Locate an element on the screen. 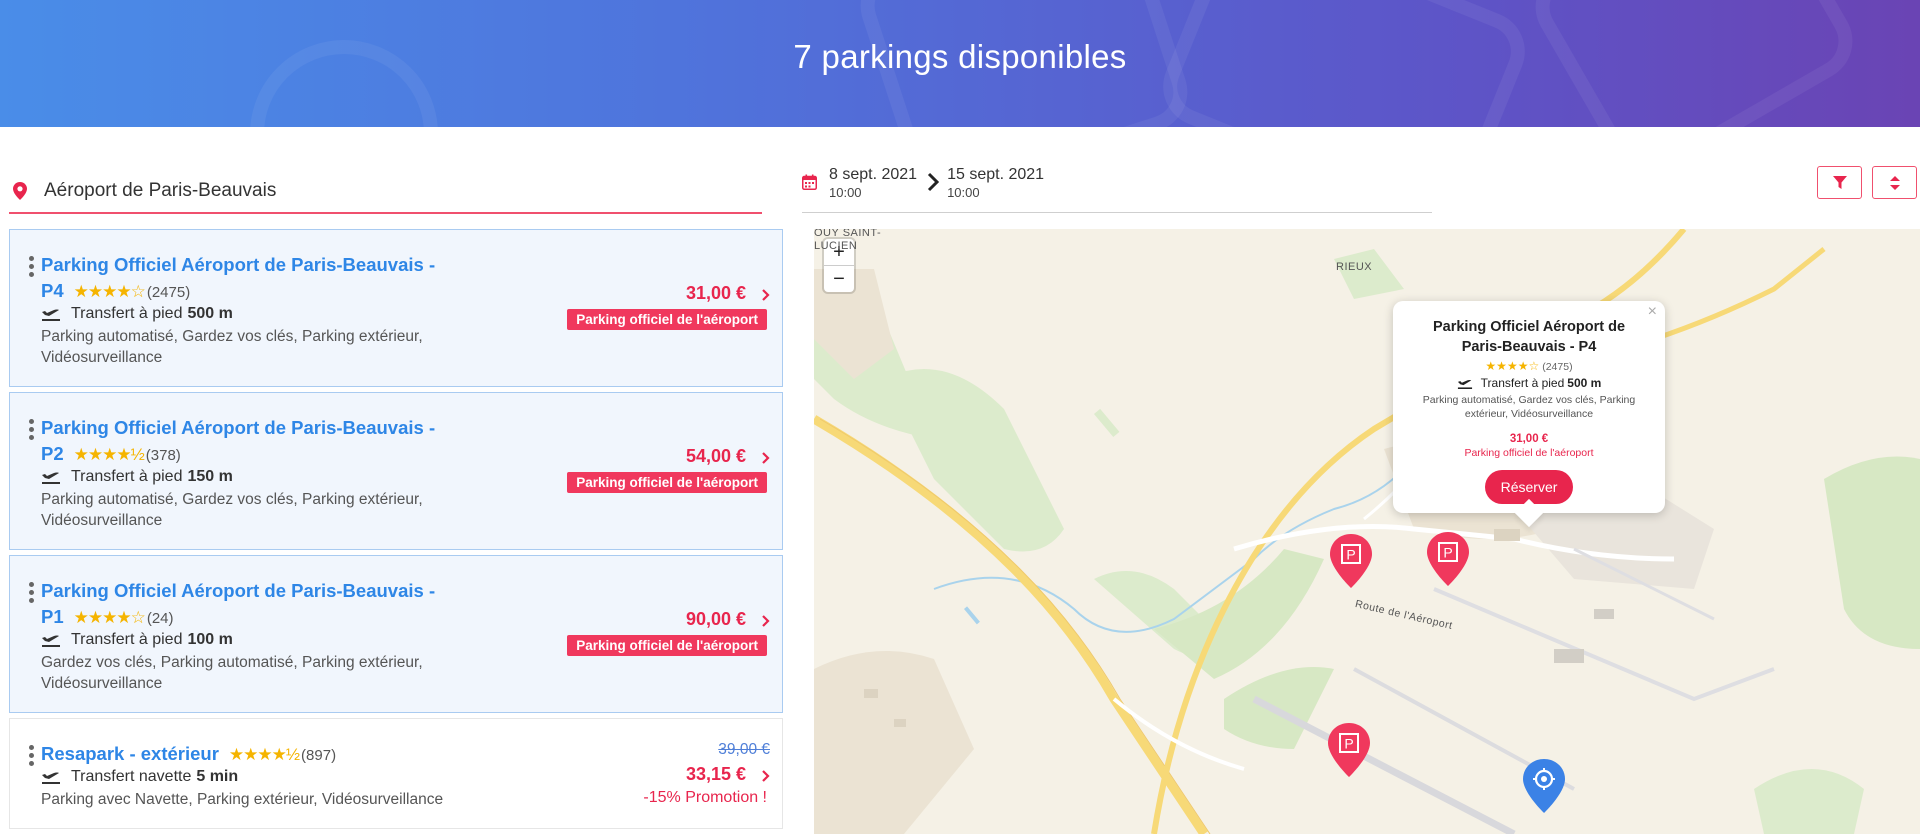  parking-title-line2: P4 is located at coordinates (52, 290).